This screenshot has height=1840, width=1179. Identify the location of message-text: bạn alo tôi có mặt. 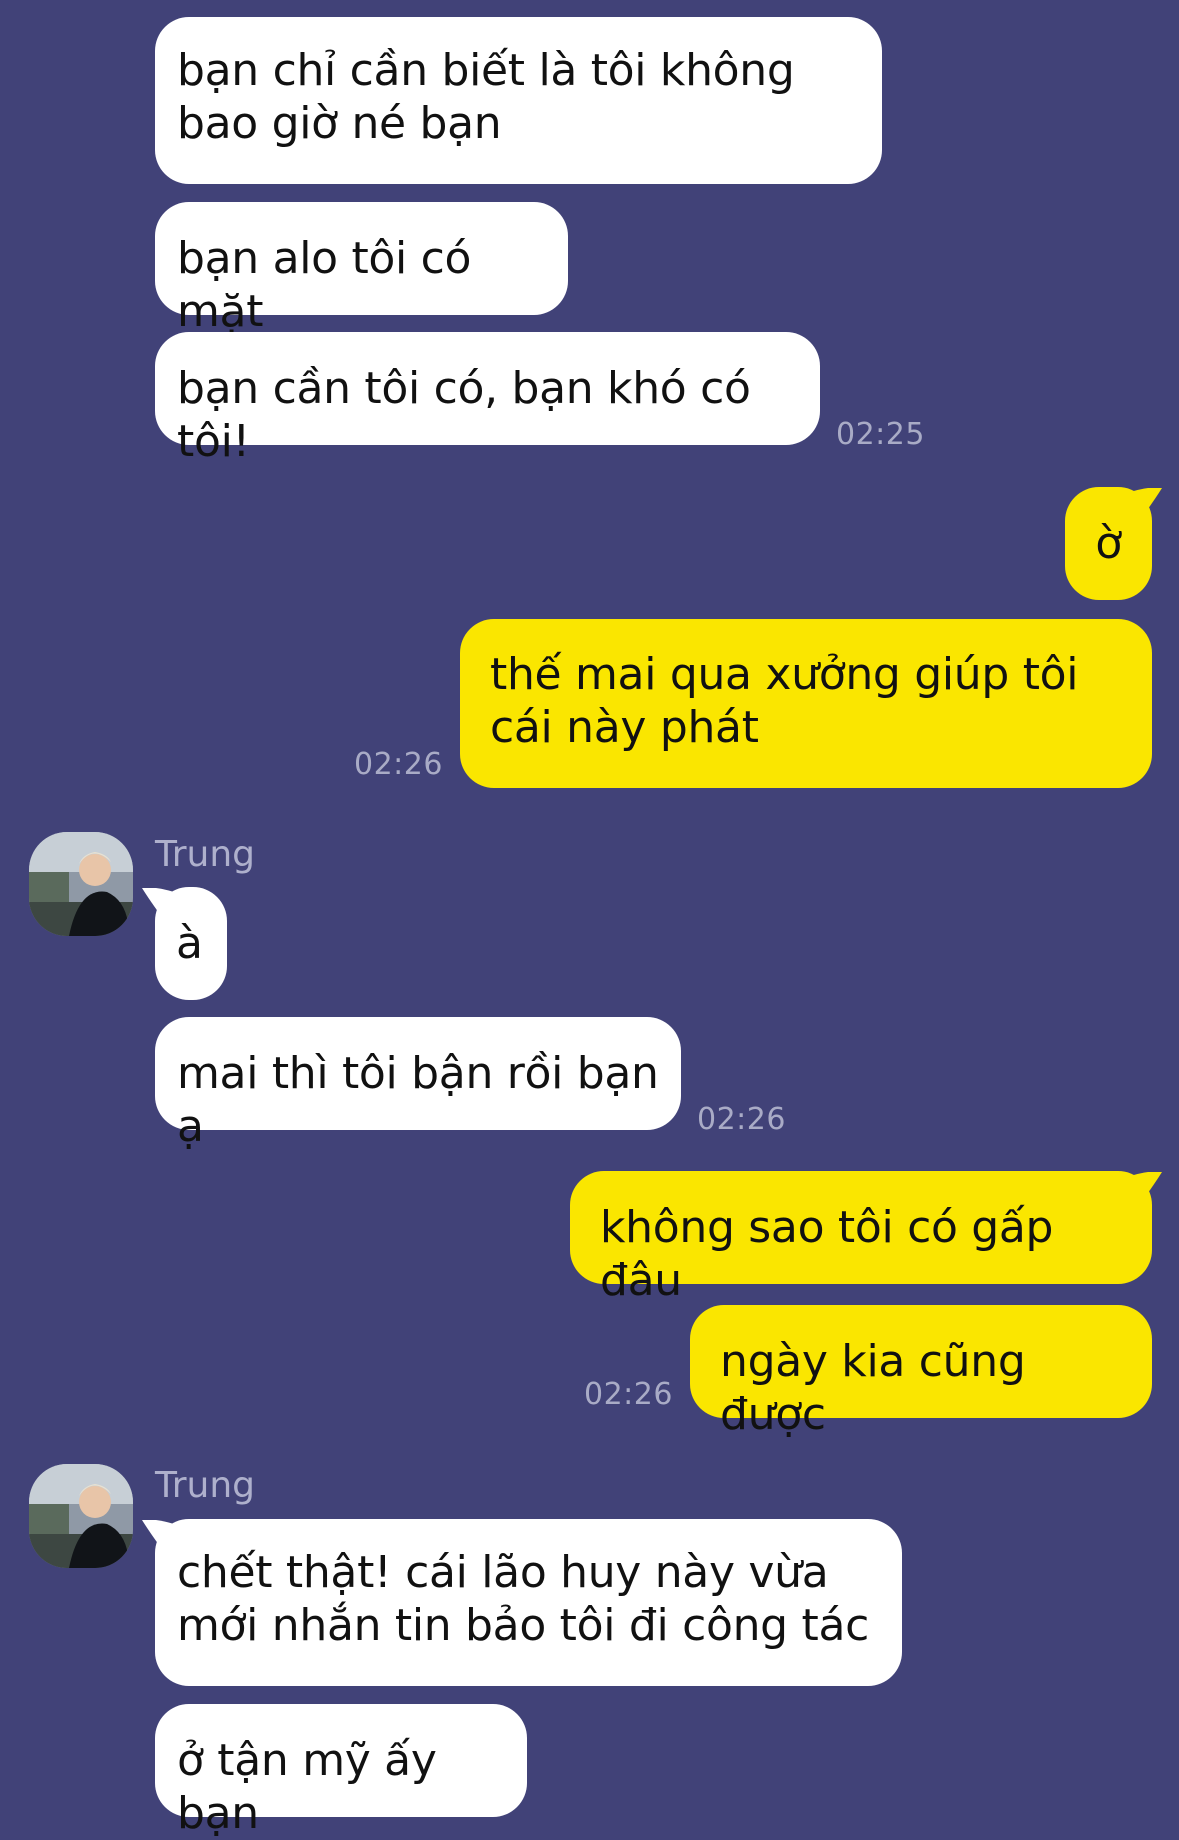
(324, 285).